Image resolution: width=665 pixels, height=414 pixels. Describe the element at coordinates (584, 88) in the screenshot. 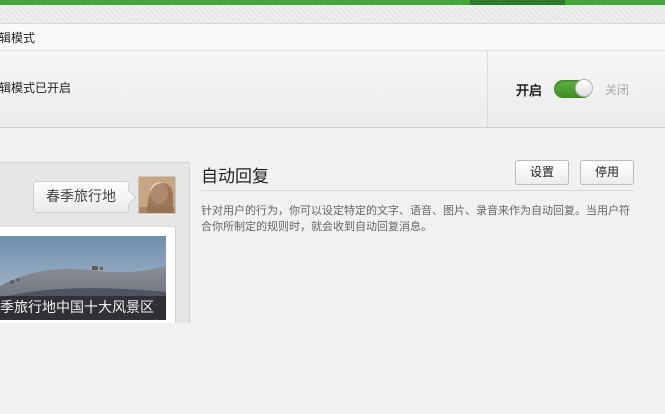

I see `toggle-knob` at that location.